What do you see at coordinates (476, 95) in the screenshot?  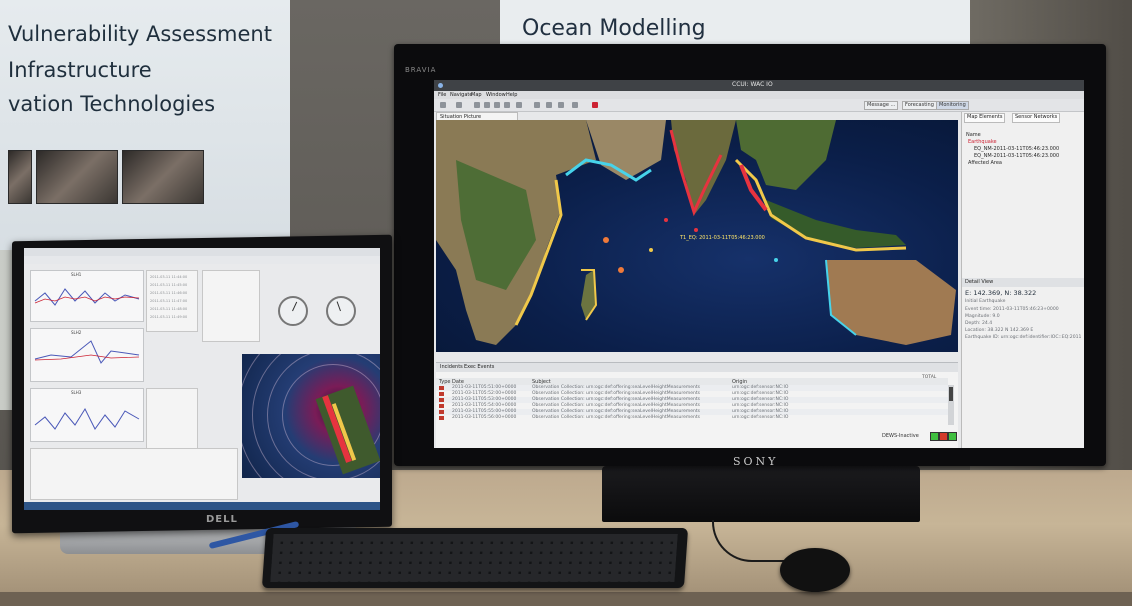 I see `menu-map: Map` at bounding box center [476, 95].